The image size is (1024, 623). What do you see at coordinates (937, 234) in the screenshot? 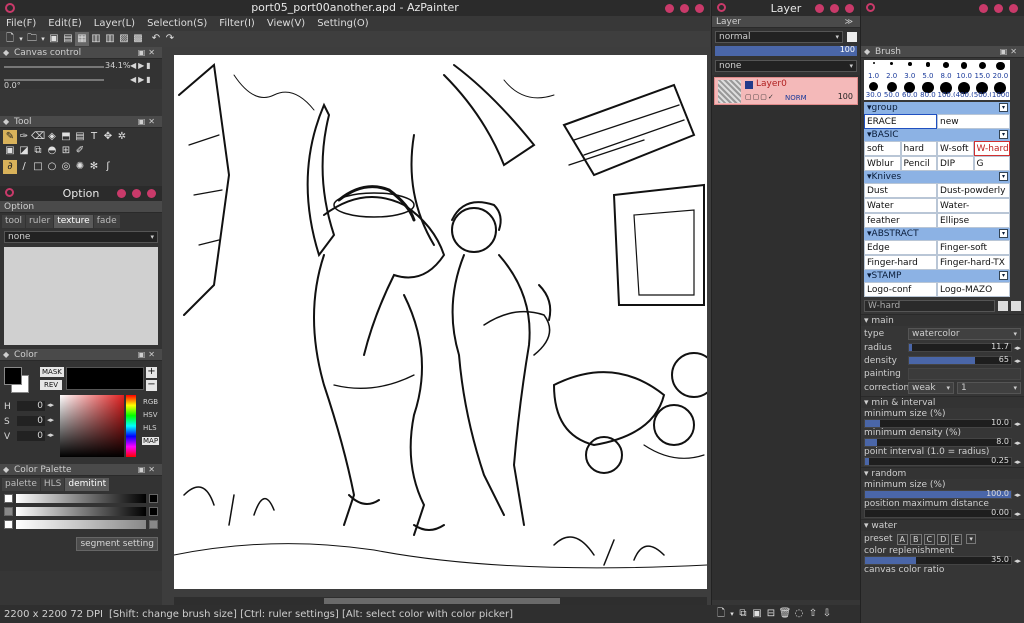
I see `brush-group-header: ▾ ABSTRACT ▾` at bounding box center [937, 234].